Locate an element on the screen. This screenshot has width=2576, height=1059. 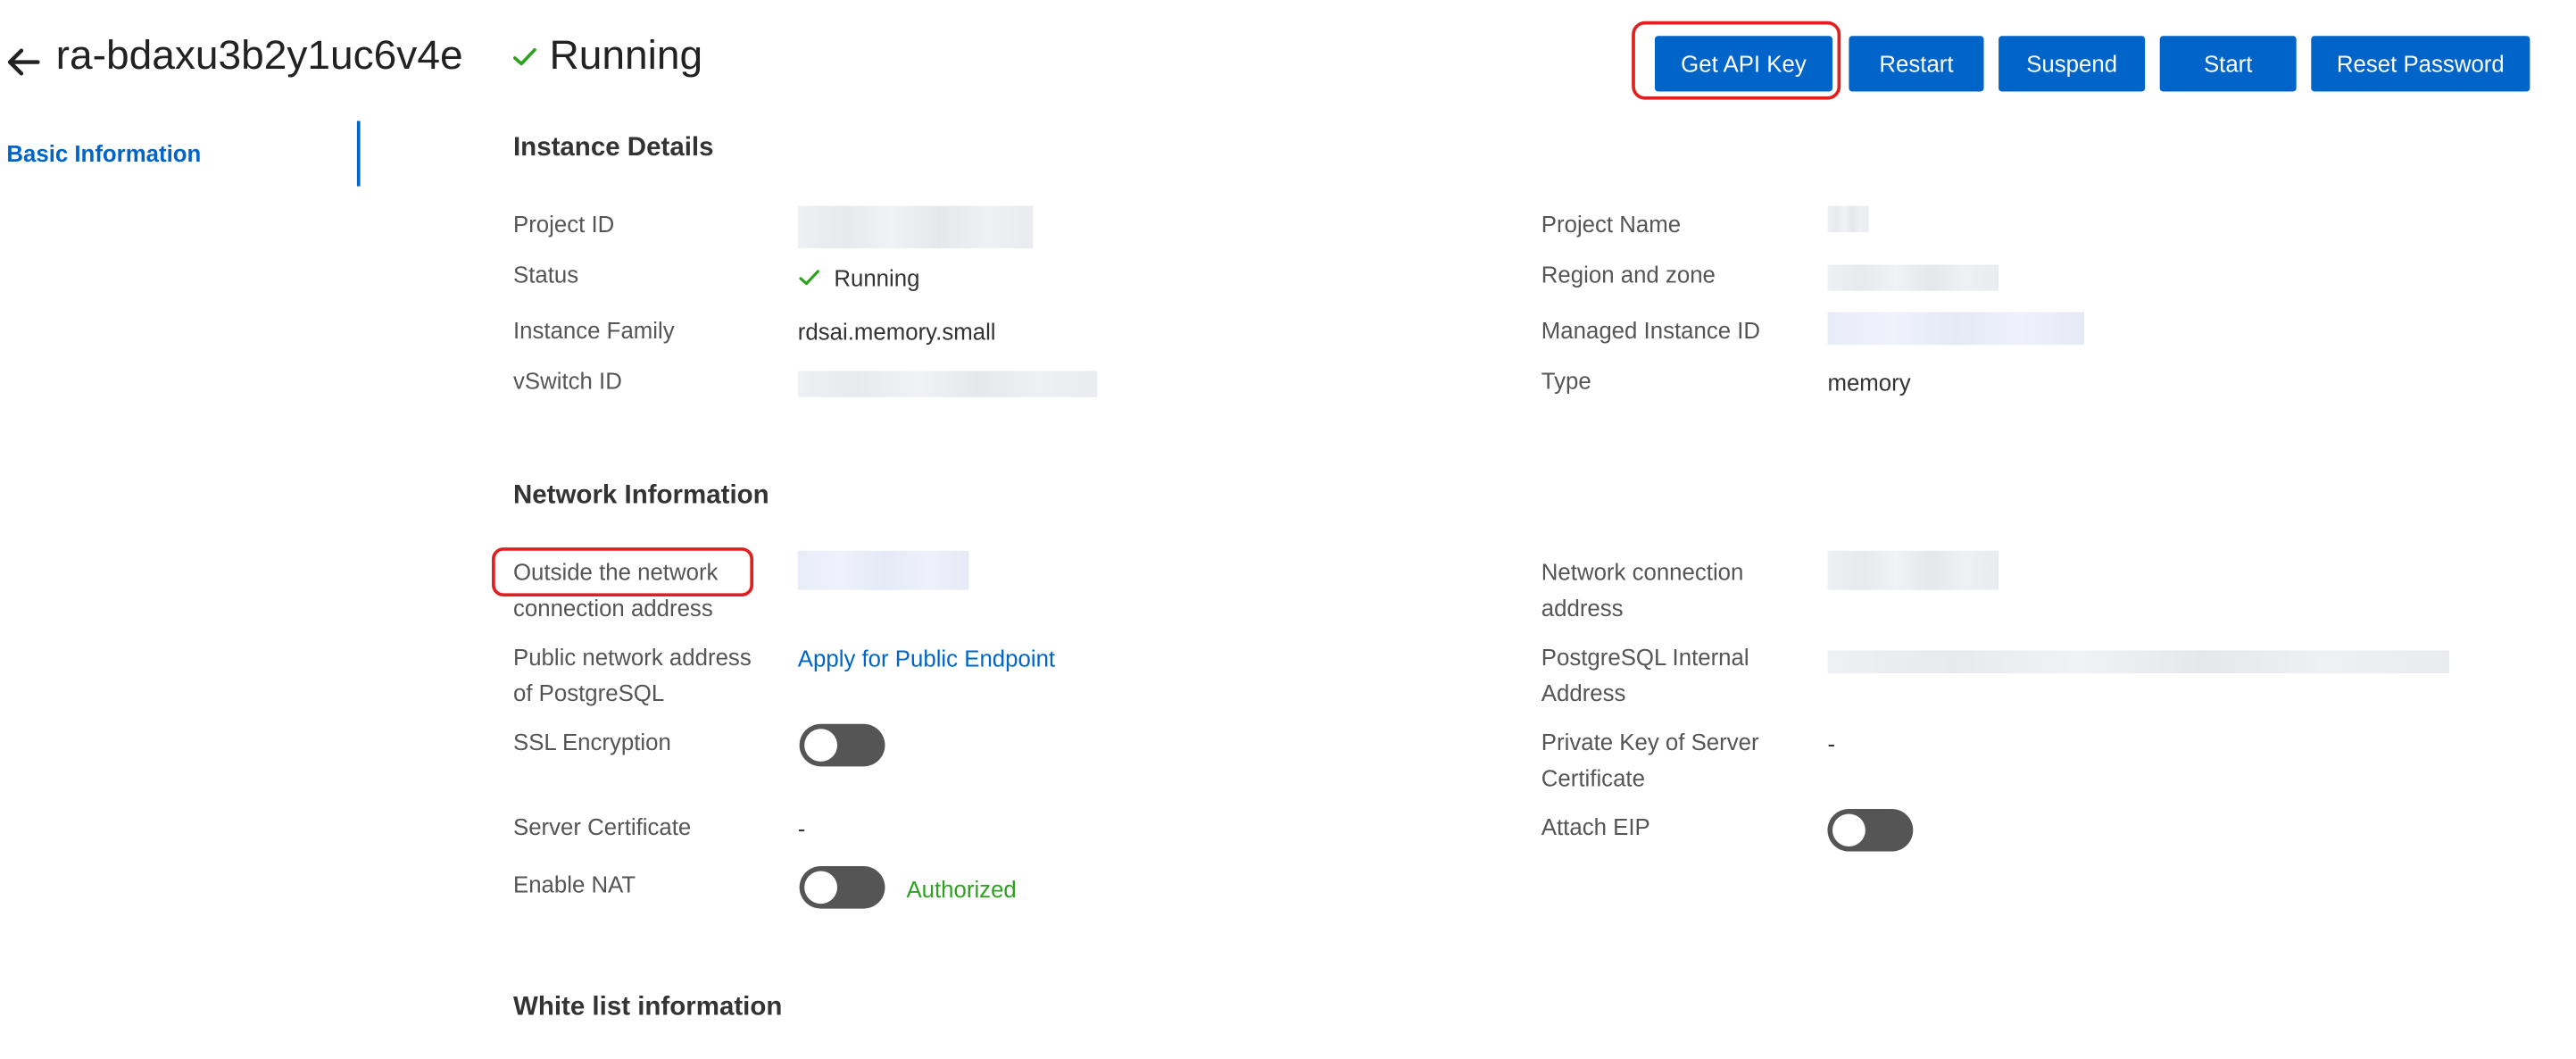
running-check-icon is located at coordinates (524, 56).